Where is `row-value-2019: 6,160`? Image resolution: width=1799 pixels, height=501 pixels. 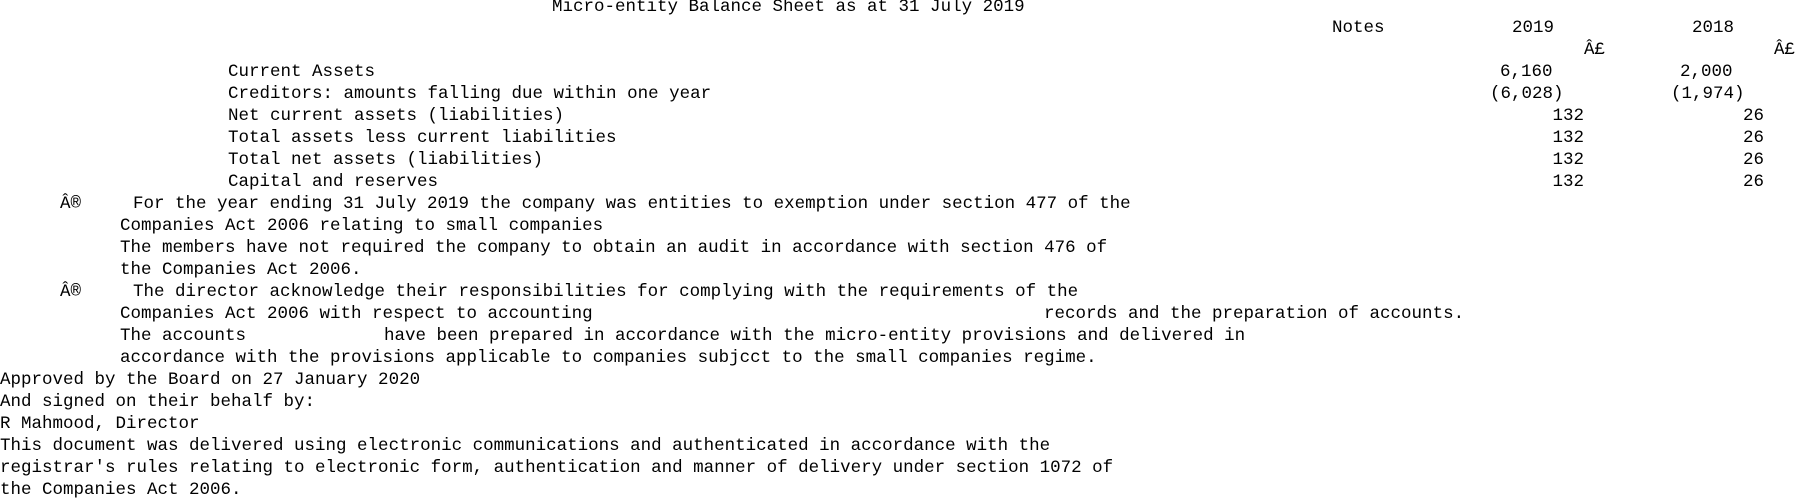
row-value-2019: 6,160 is located at coordinates (1526, 72).